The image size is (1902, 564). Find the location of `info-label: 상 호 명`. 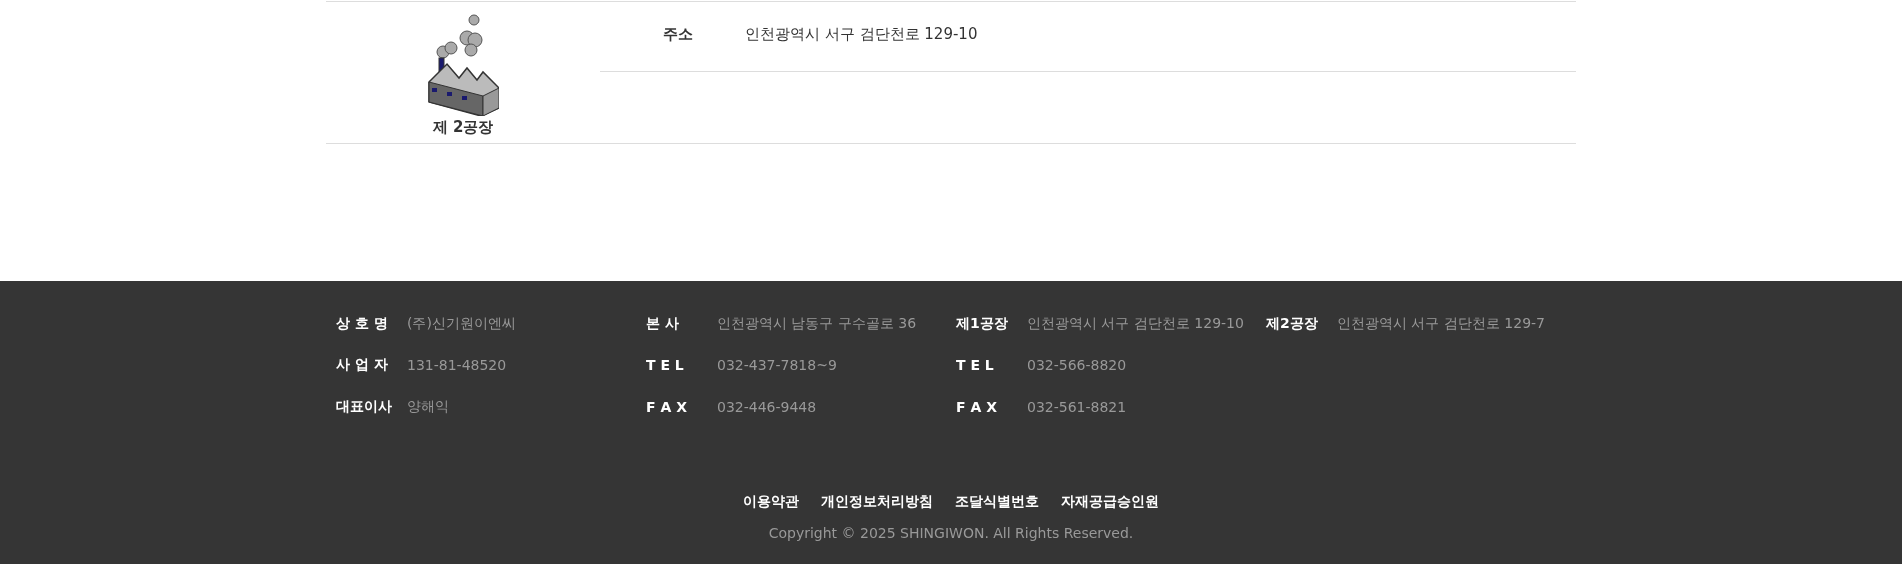

info-label: 상 호 명 is located at coordinates (362, 323).